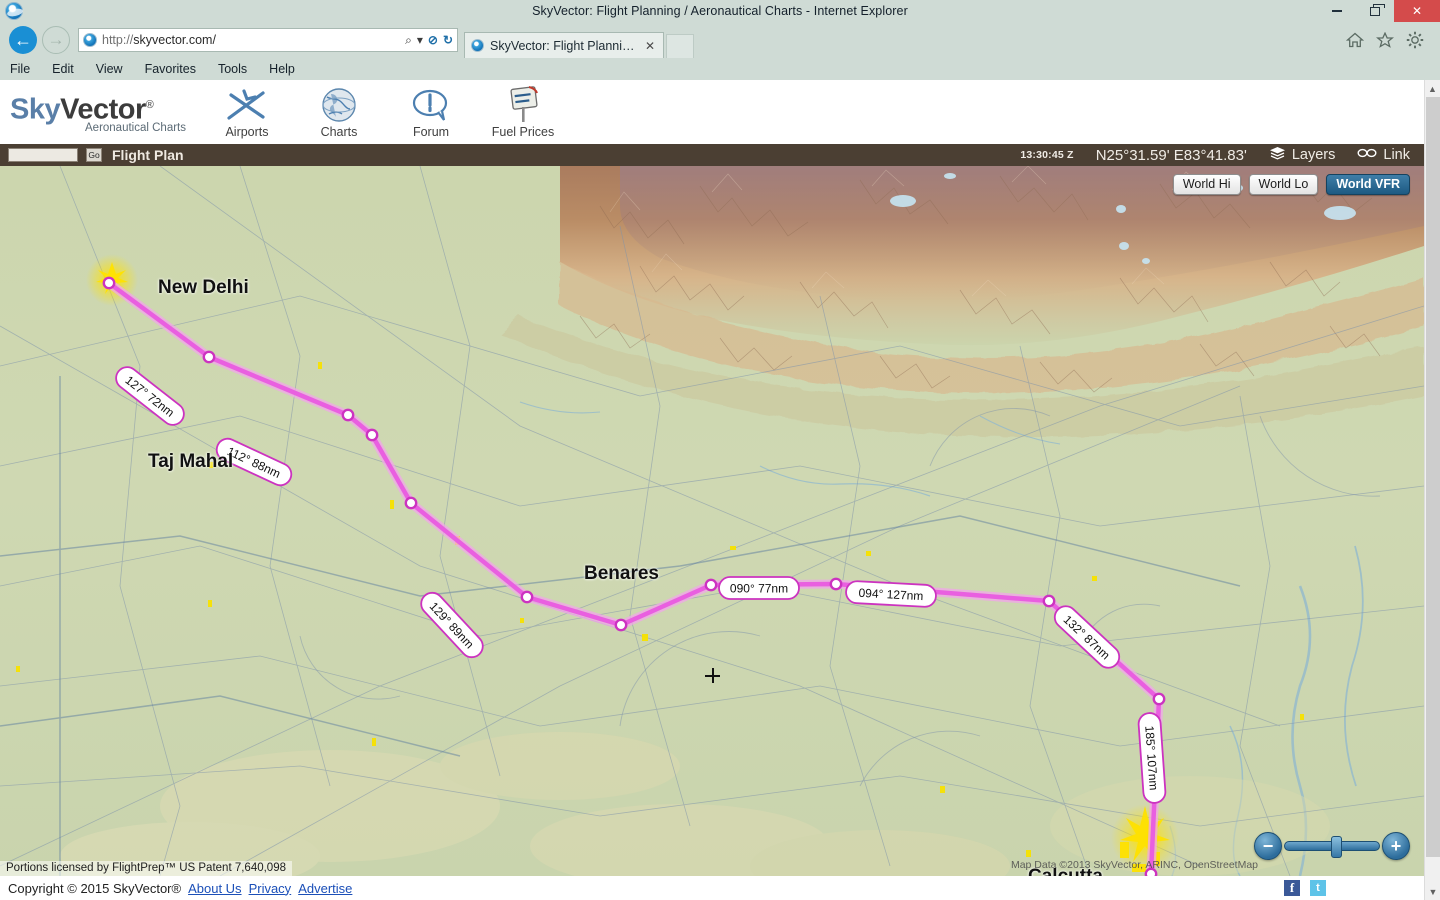 This screenshot has height=900, width=1440. I want to click on link-button: Link, so click(1383, 155).